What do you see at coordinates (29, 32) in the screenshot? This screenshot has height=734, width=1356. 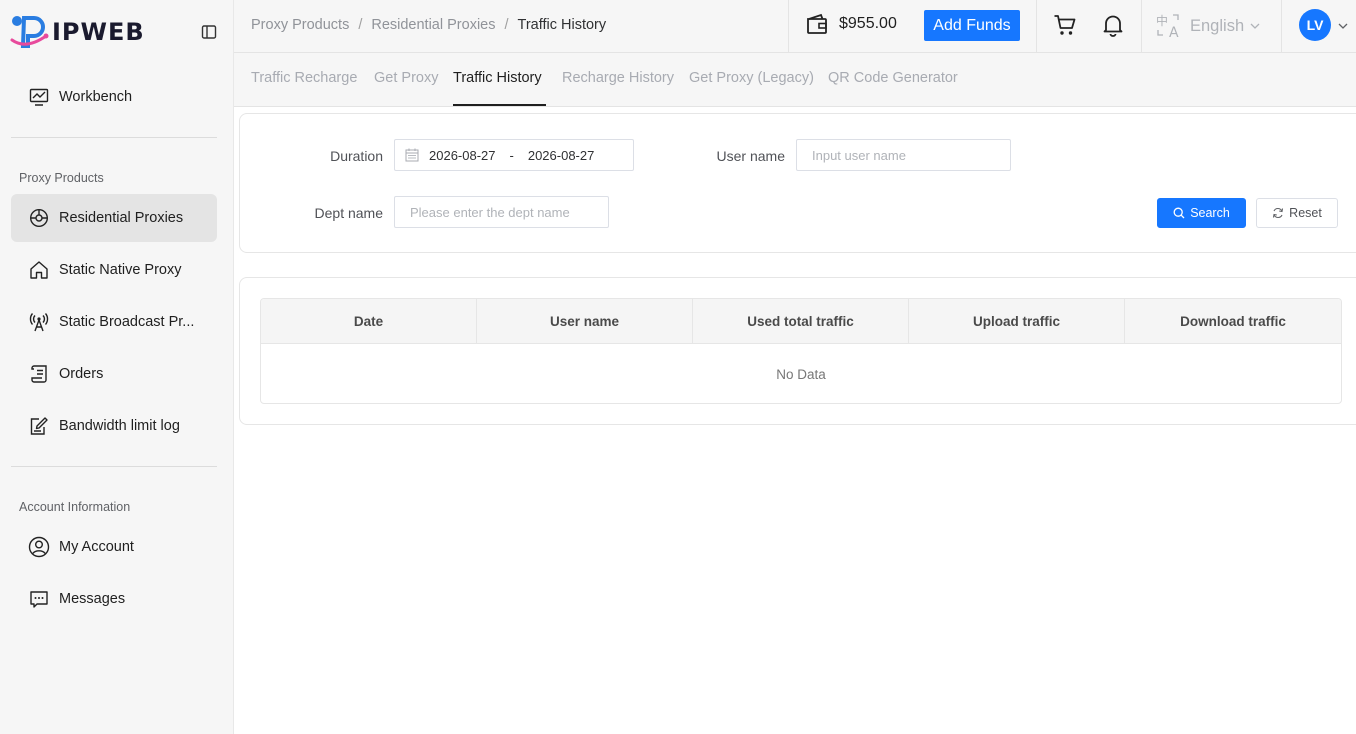 I see `ipweb-logo-icon` at bounding box center [29, 32].